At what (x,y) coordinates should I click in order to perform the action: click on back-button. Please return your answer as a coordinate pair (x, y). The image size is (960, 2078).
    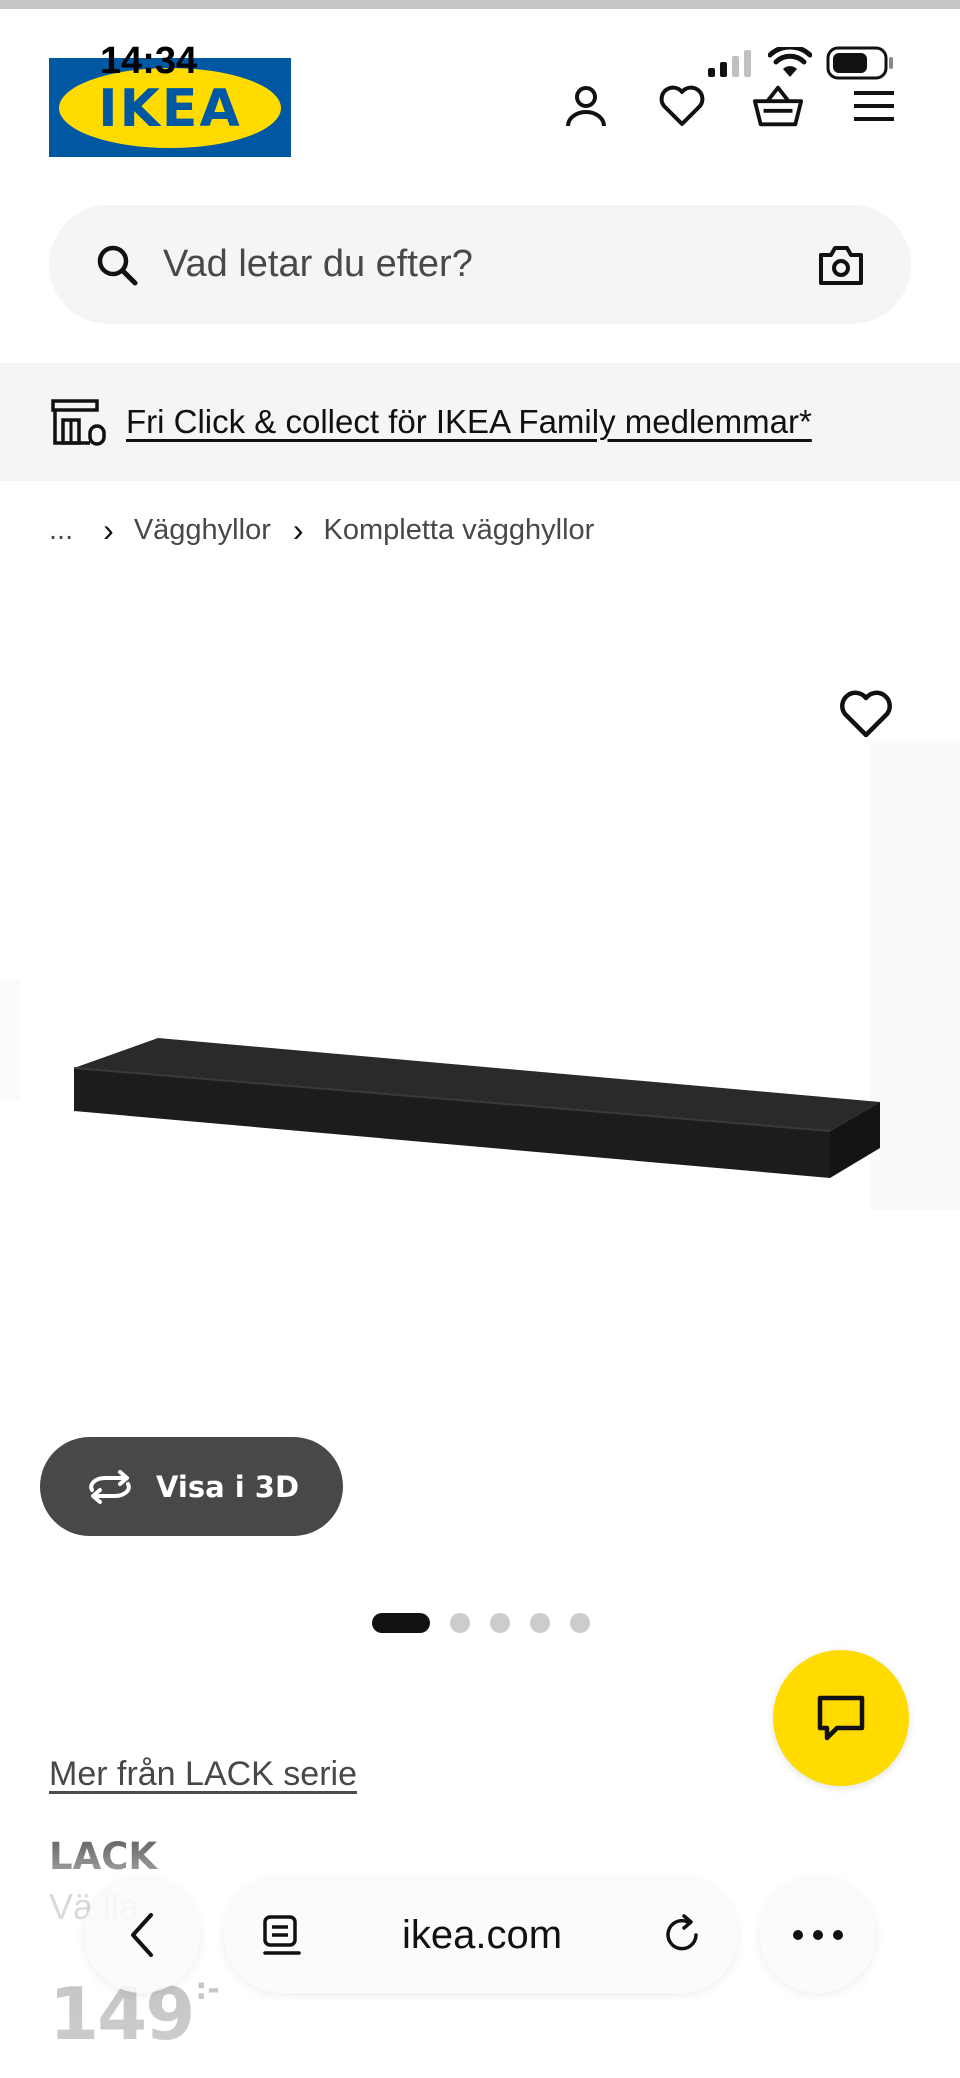
    Looking at the image, I should click on (142, 1935).